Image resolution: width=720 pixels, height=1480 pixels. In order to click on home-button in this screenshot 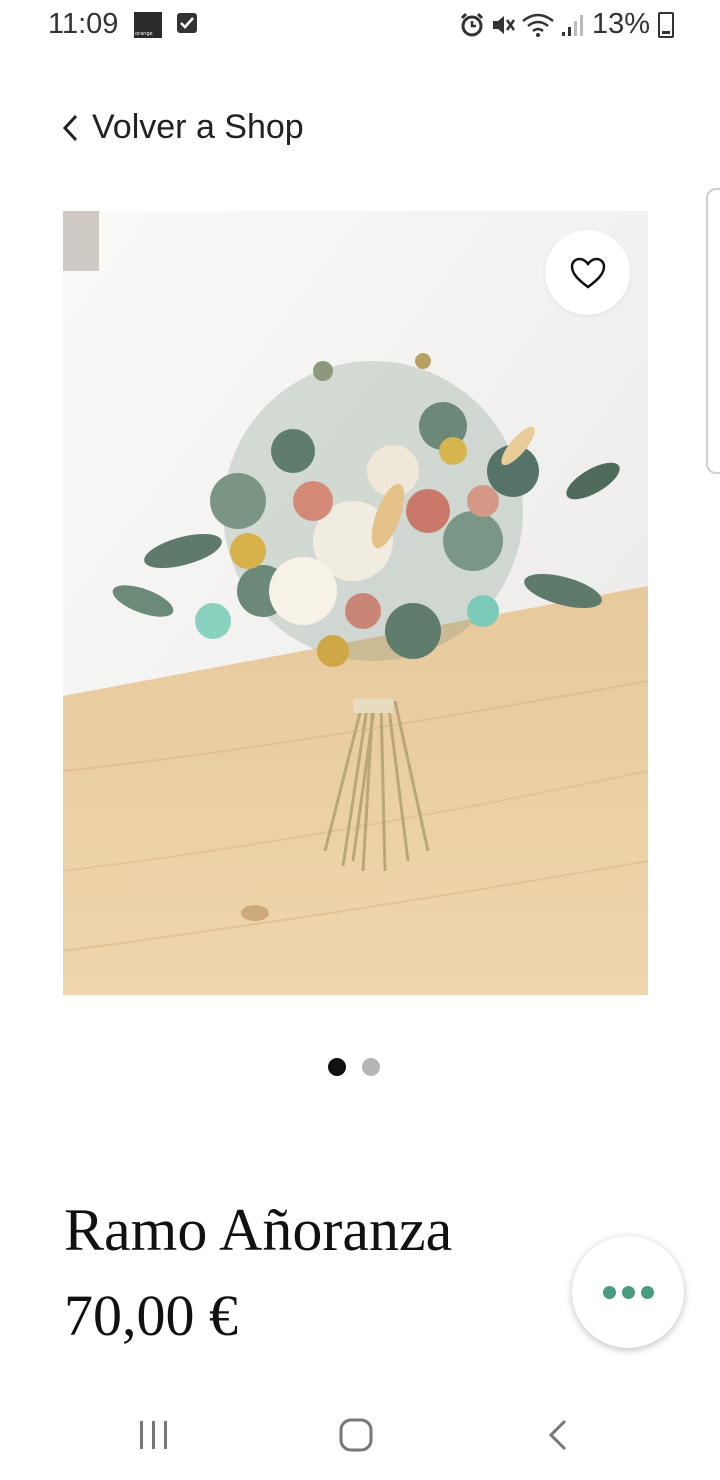, I will do `click(356, 1435)`.